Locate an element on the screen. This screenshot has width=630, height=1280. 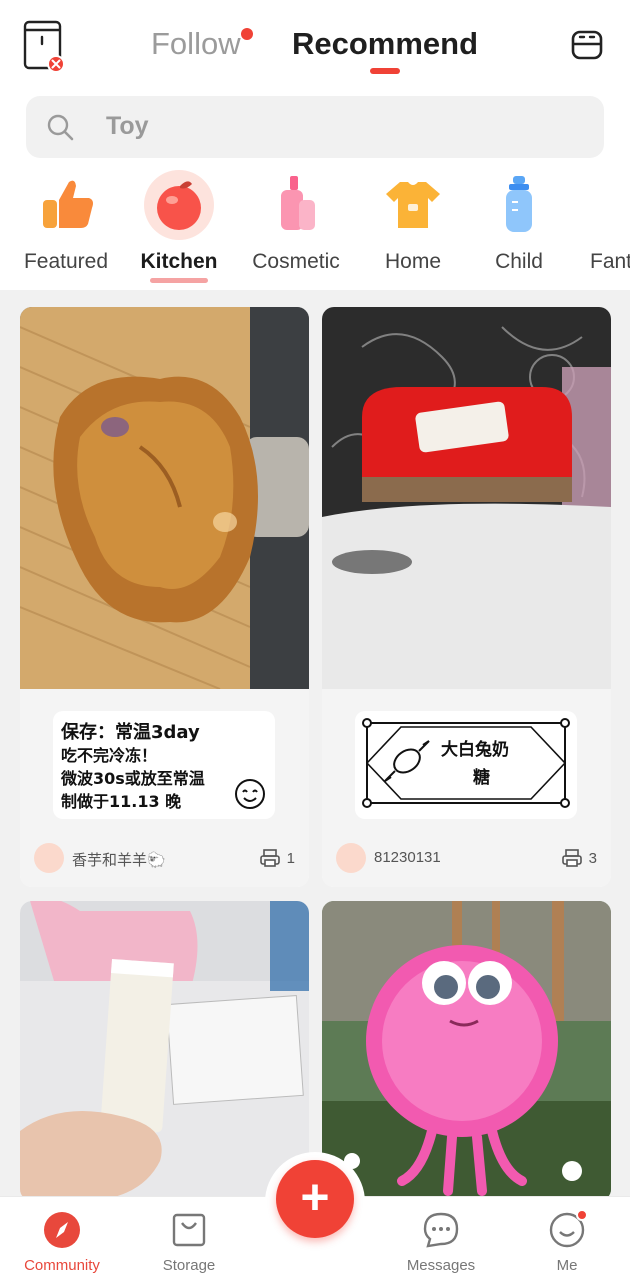
label-sticker: 大白兔奶 糖 is located at coordinates (466, 765).